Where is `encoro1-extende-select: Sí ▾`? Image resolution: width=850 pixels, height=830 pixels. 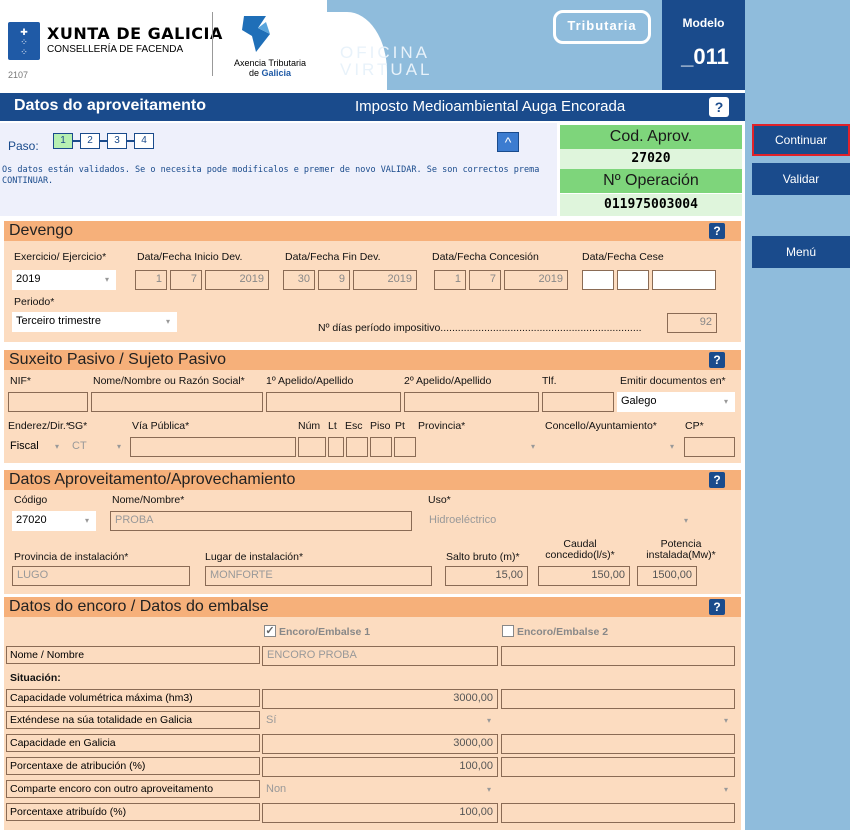
encoro1-extende-select: Sí ▾ is located at coordinates (380, 721).